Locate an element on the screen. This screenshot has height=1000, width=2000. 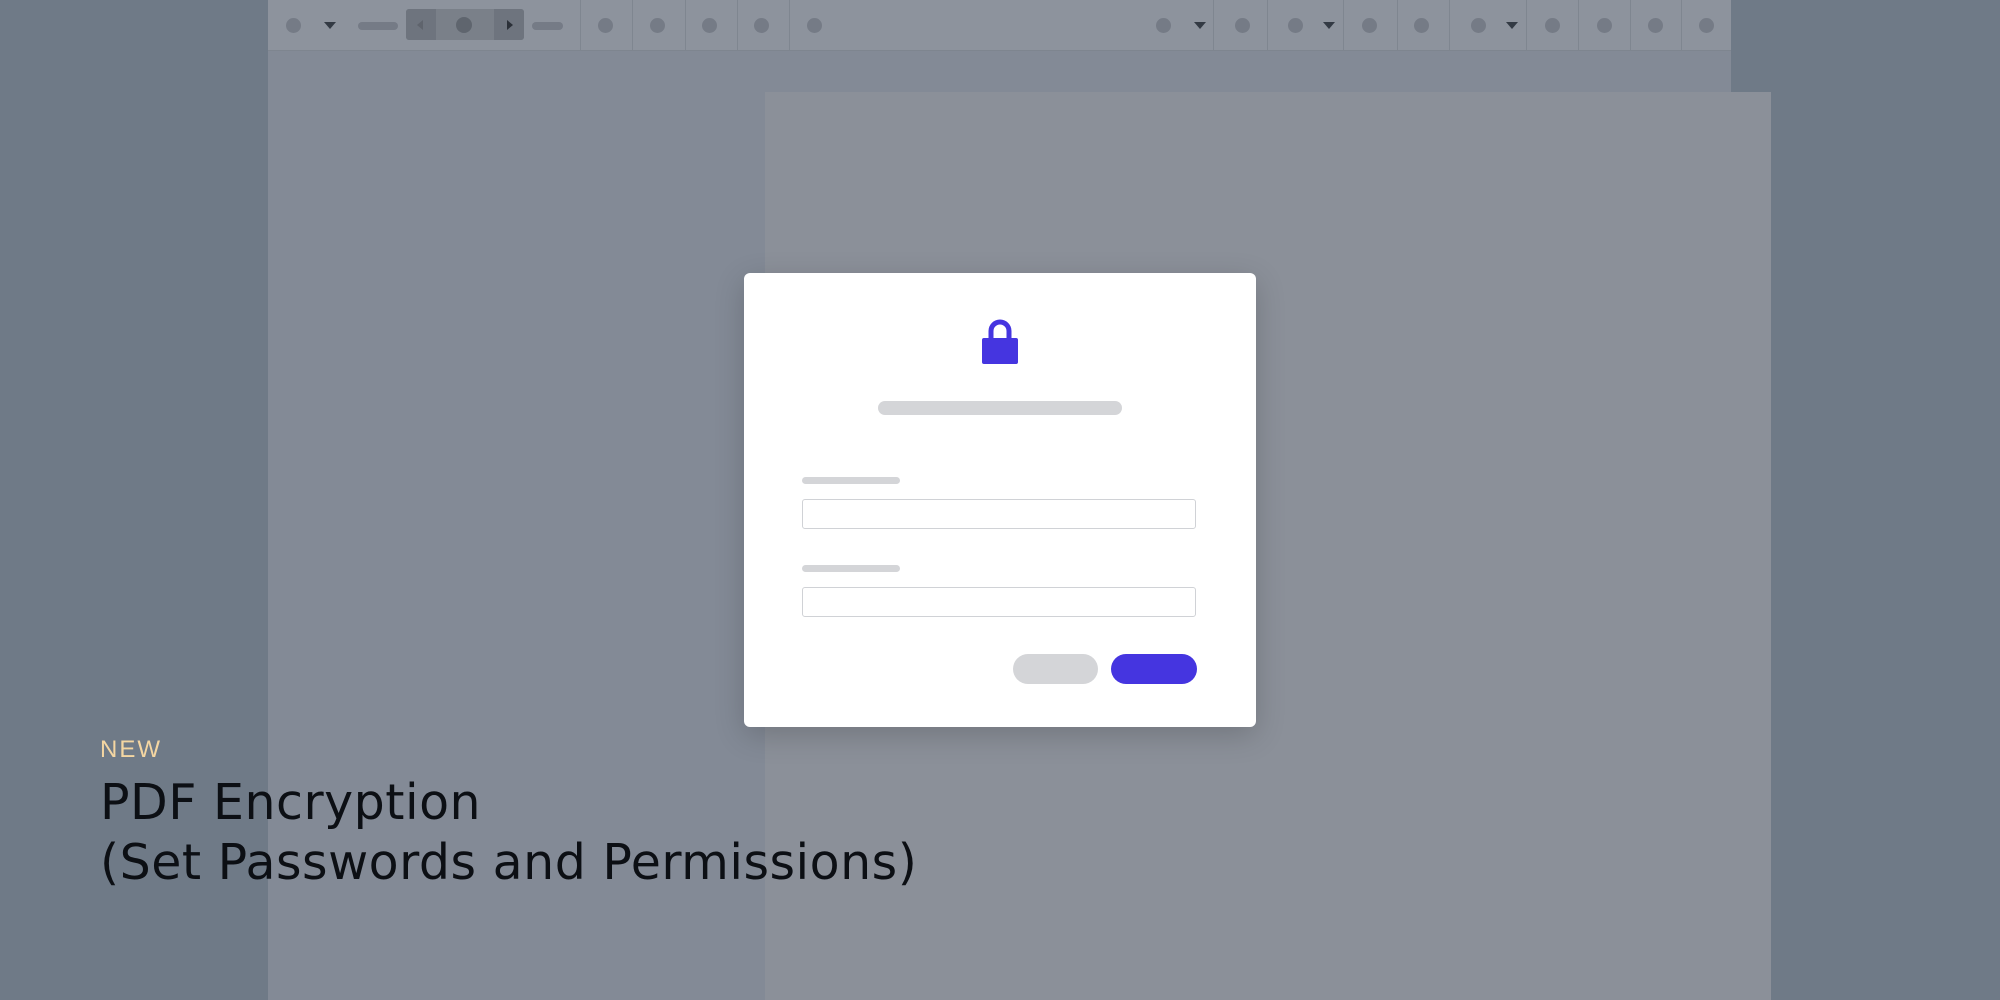
page-indicator-icon is located at coordinates (464, 25).